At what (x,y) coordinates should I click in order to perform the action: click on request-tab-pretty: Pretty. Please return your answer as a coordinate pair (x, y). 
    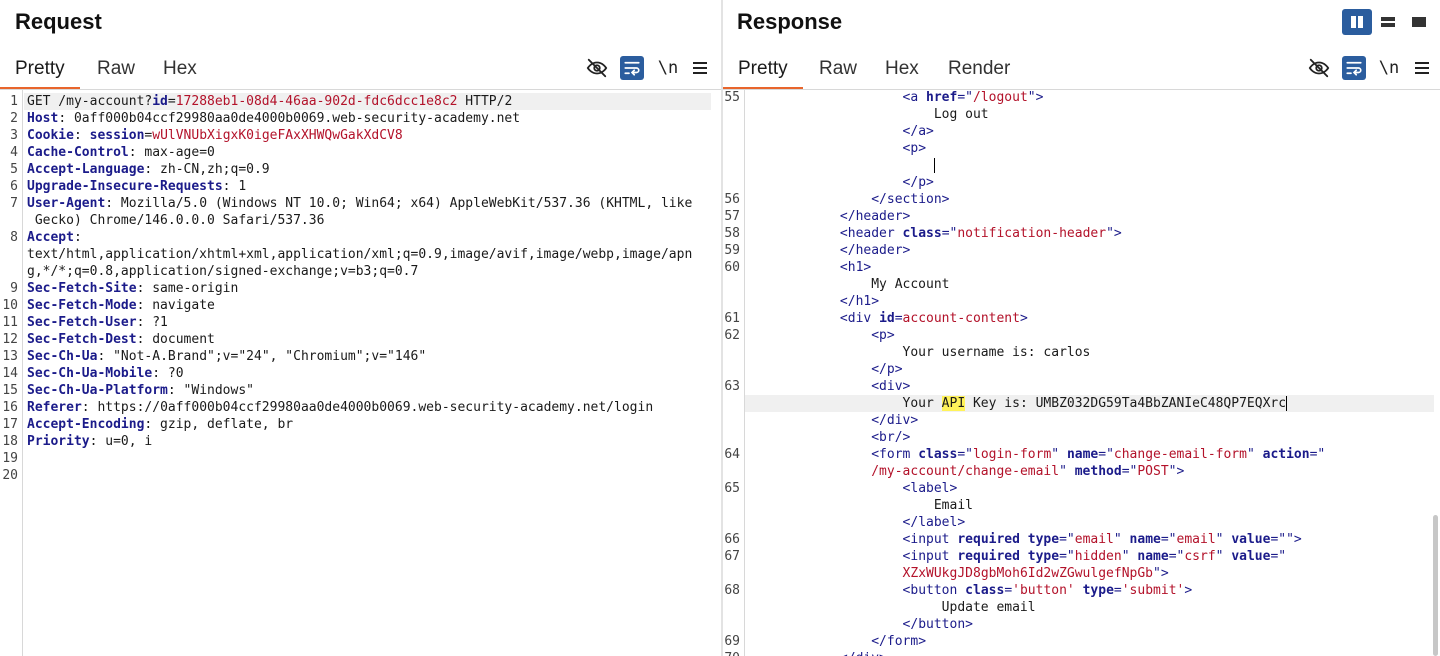
    Looking at the image, I should click on (40, 71).